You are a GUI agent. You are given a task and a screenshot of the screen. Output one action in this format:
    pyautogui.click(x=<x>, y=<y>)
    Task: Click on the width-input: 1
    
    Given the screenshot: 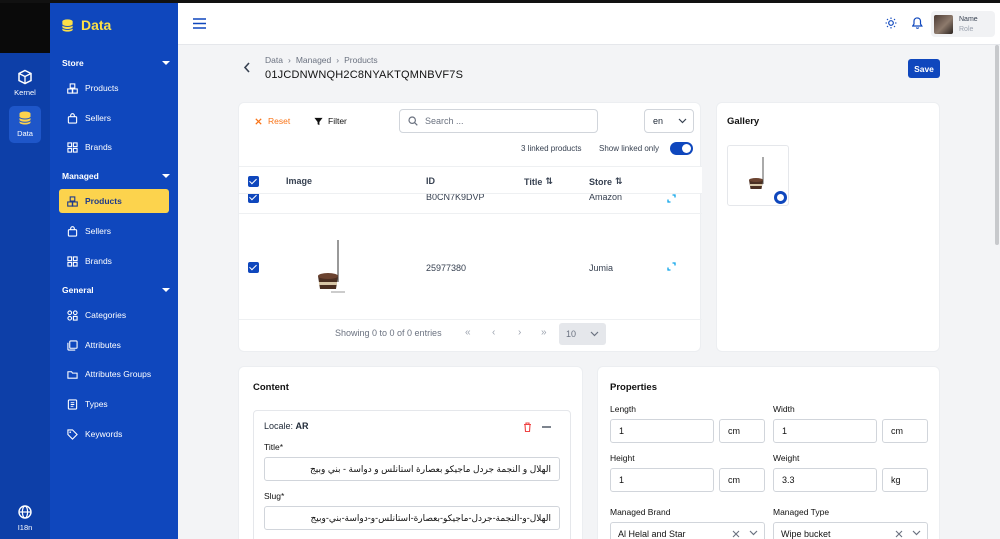 What is the action you would take?
    pyautogui.click(x=825, y=431)
    